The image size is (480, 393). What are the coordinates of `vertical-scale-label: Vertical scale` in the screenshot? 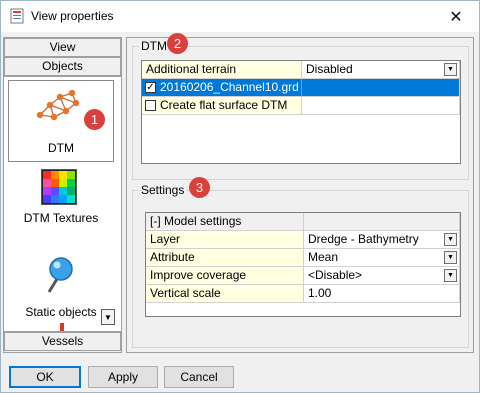 It's located at (225, 294).